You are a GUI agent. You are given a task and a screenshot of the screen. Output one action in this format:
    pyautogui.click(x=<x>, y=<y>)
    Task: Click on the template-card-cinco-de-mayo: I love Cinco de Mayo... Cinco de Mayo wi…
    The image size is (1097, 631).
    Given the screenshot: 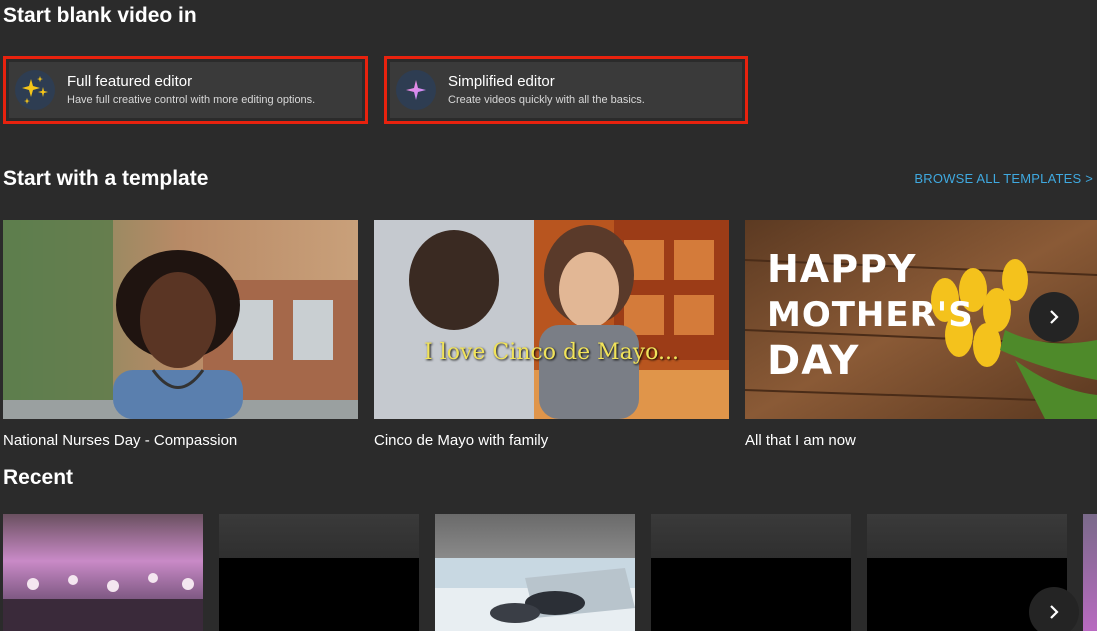 What is the action you would take?
    pyautogui.click(x=551, y=334)
    